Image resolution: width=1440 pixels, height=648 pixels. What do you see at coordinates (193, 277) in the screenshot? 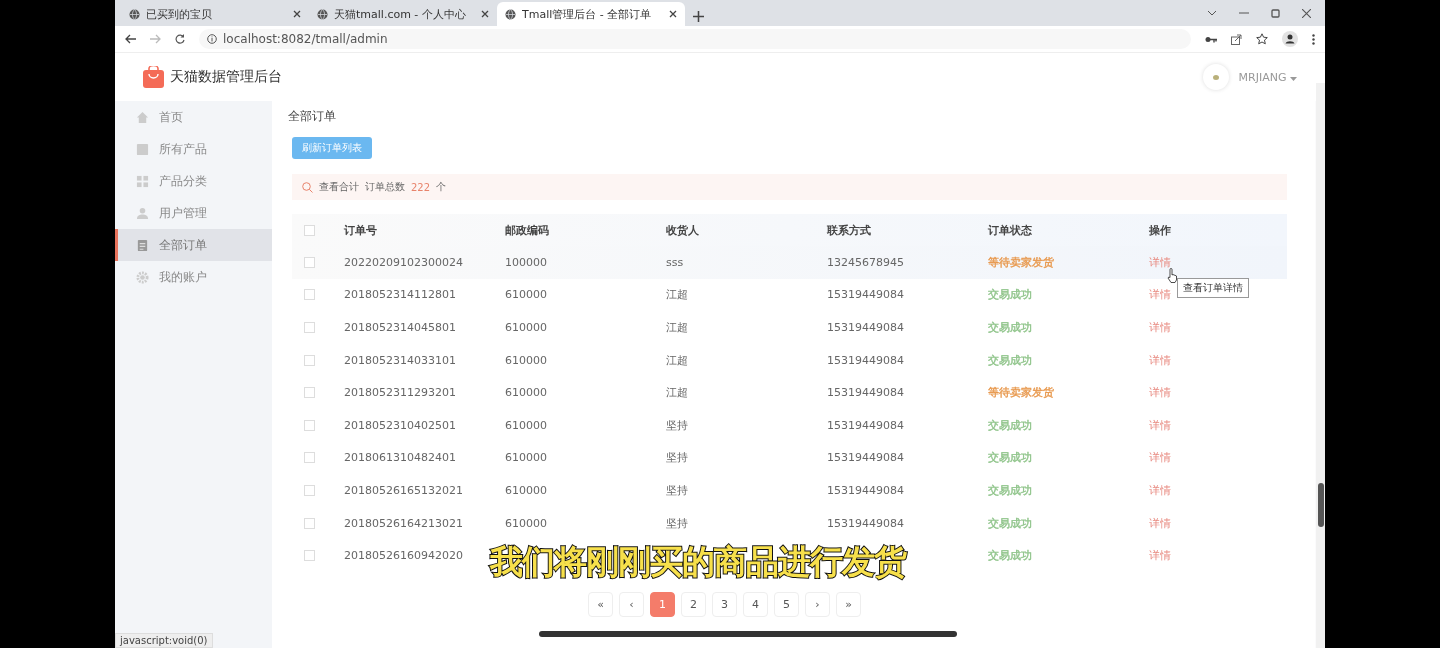
I see `sidebar-item: 我的账户` at bounding box center [193, 277].